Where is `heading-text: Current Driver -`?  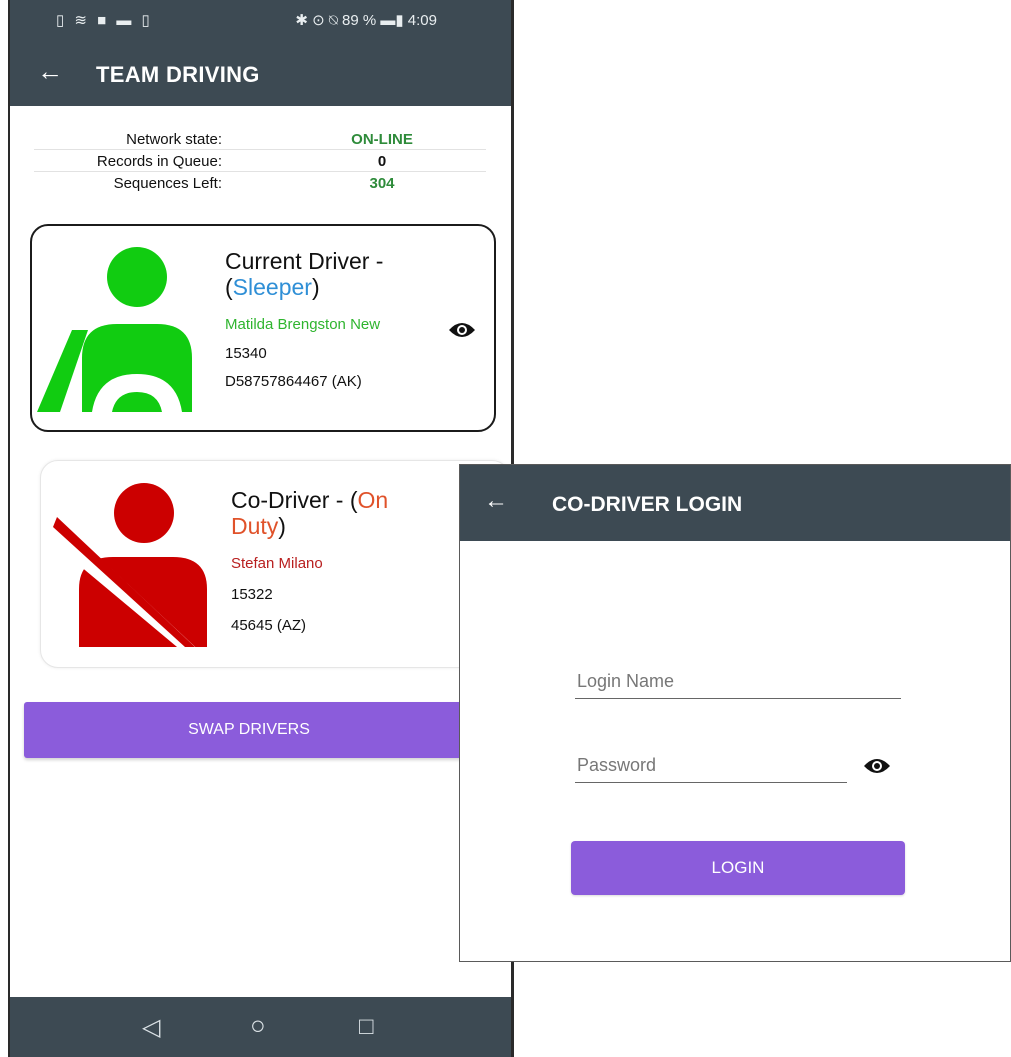 heading-text: Current Driver - is located at coordinates (304, 261).